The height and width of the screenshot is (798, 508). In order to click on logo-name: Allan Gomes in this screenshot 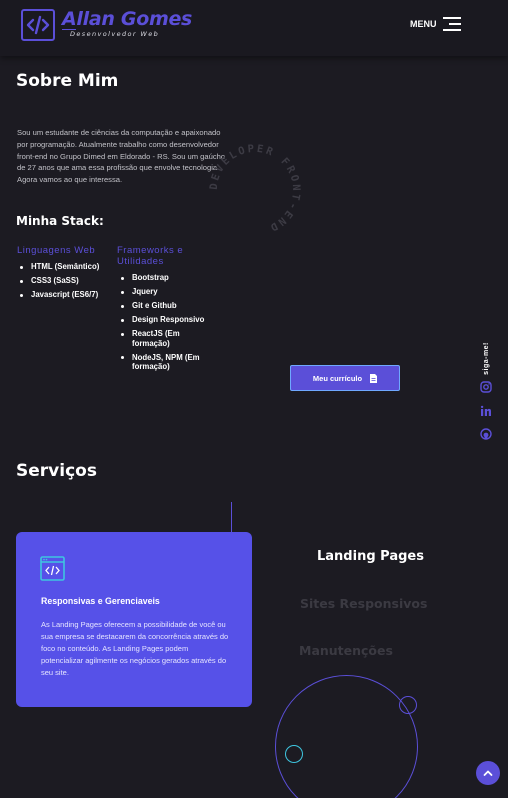, I will do `click(127, 19)`.